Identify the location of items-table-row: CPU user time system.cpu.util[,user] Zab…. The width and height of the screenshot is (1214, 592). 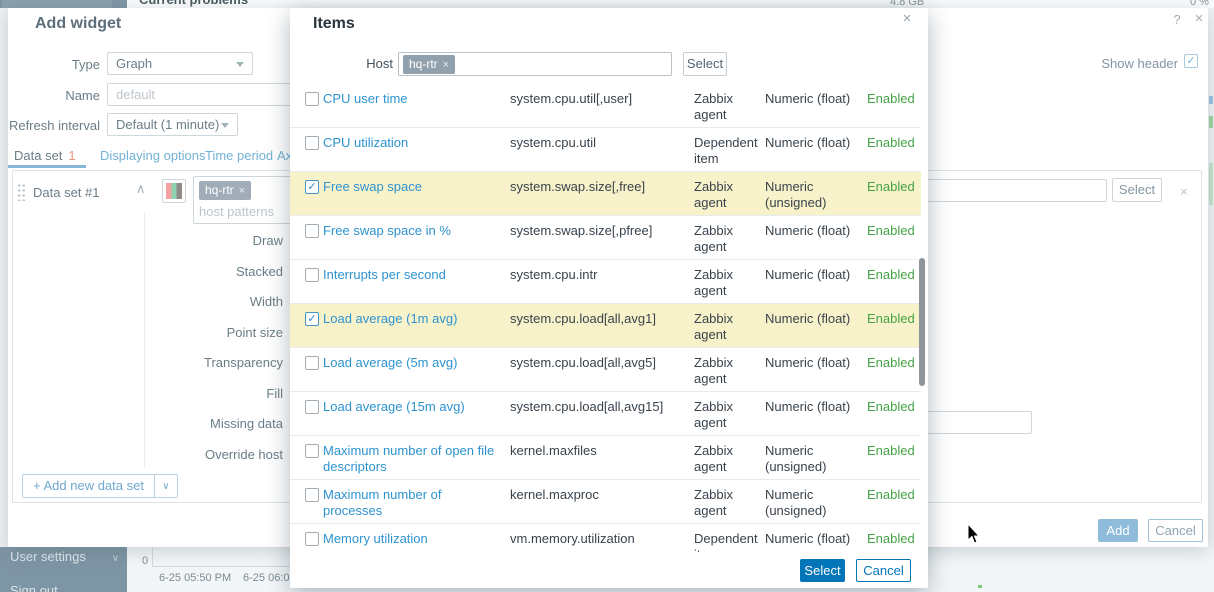
(605, 106).